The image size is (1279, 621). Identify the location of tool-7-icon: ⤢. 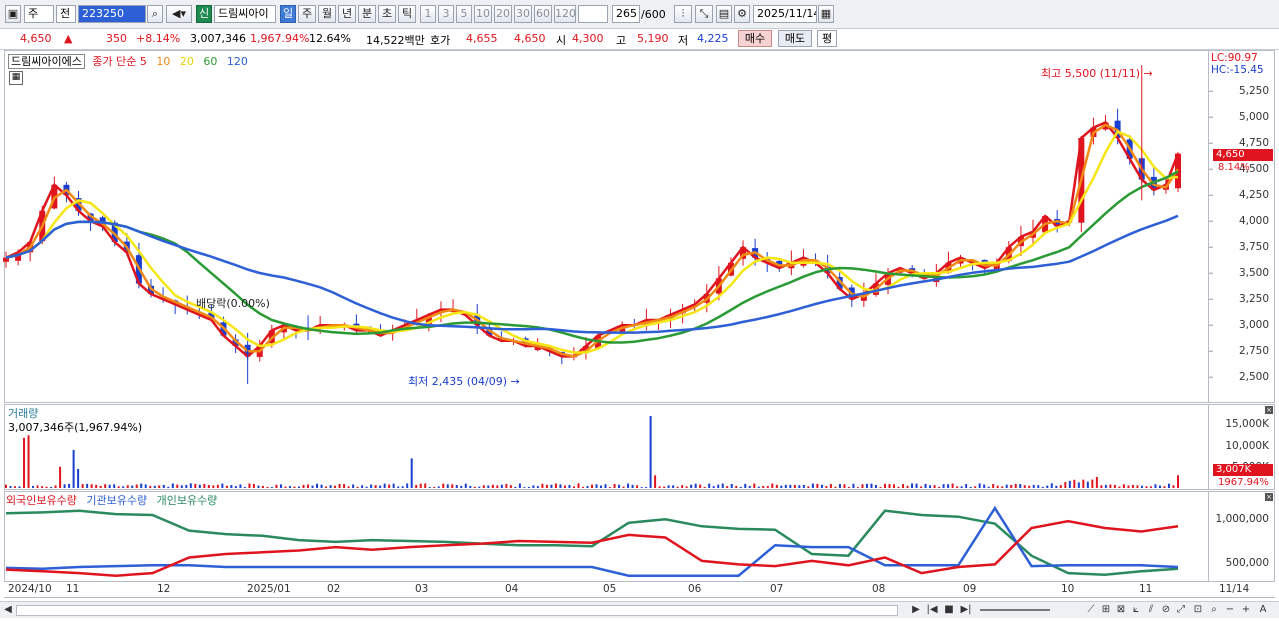
(1181, 610).